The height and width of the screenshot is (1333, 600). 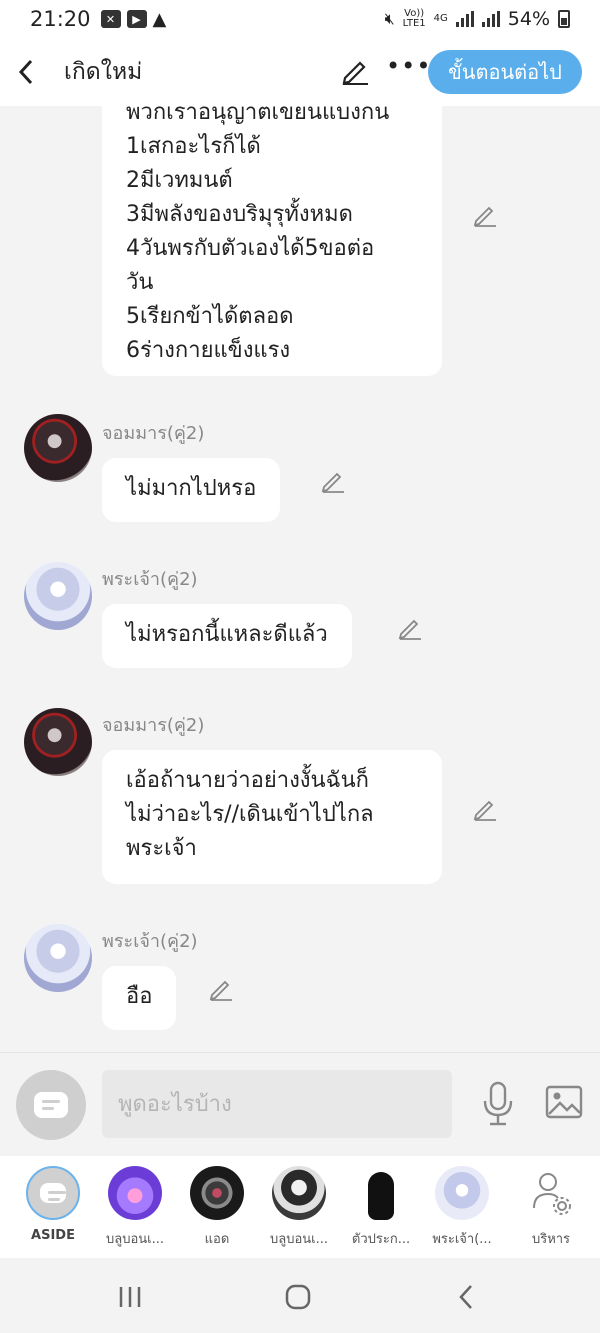 What do you see at coordinates (159, 19) in the screenshot?
I see `warning-icon: ▲` at bounding box center [159, 19].